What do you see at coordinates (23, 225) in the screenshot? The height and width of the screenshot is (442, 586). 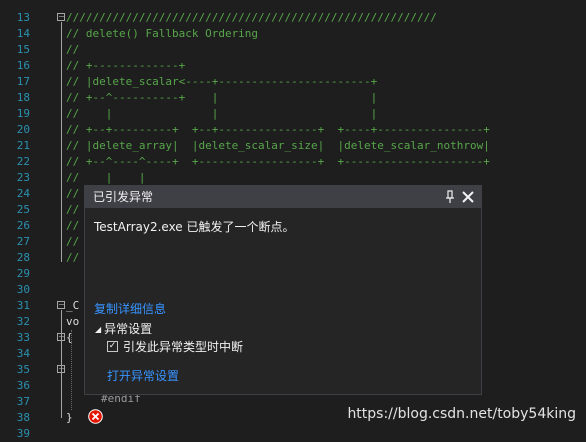 I see `line-number: 26` at bounding box center [23, 225].